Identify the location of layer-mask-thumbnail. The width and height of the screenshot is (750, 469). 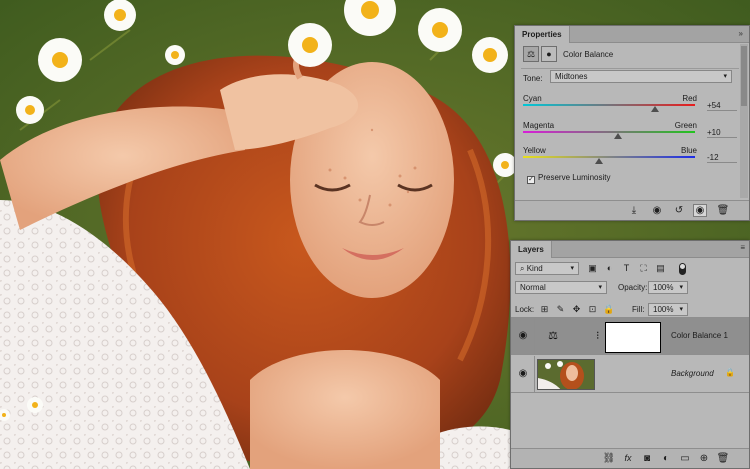
(633, 337).